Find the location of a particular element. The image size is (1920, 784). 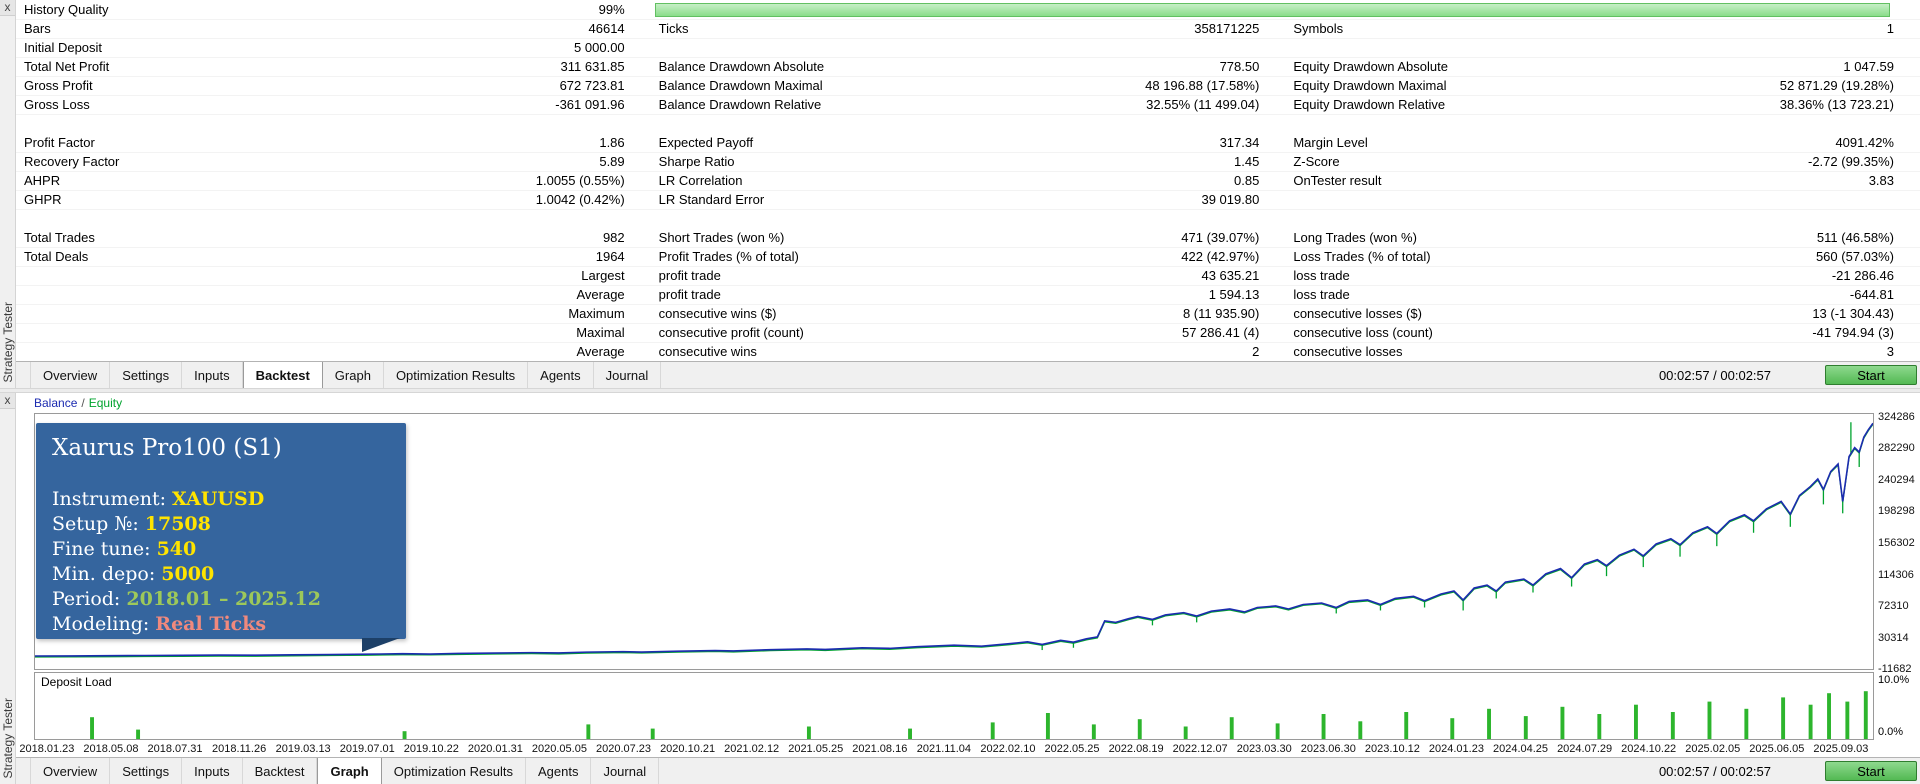

stat-label: Initial Deposit is located at coordinates (63, 47).